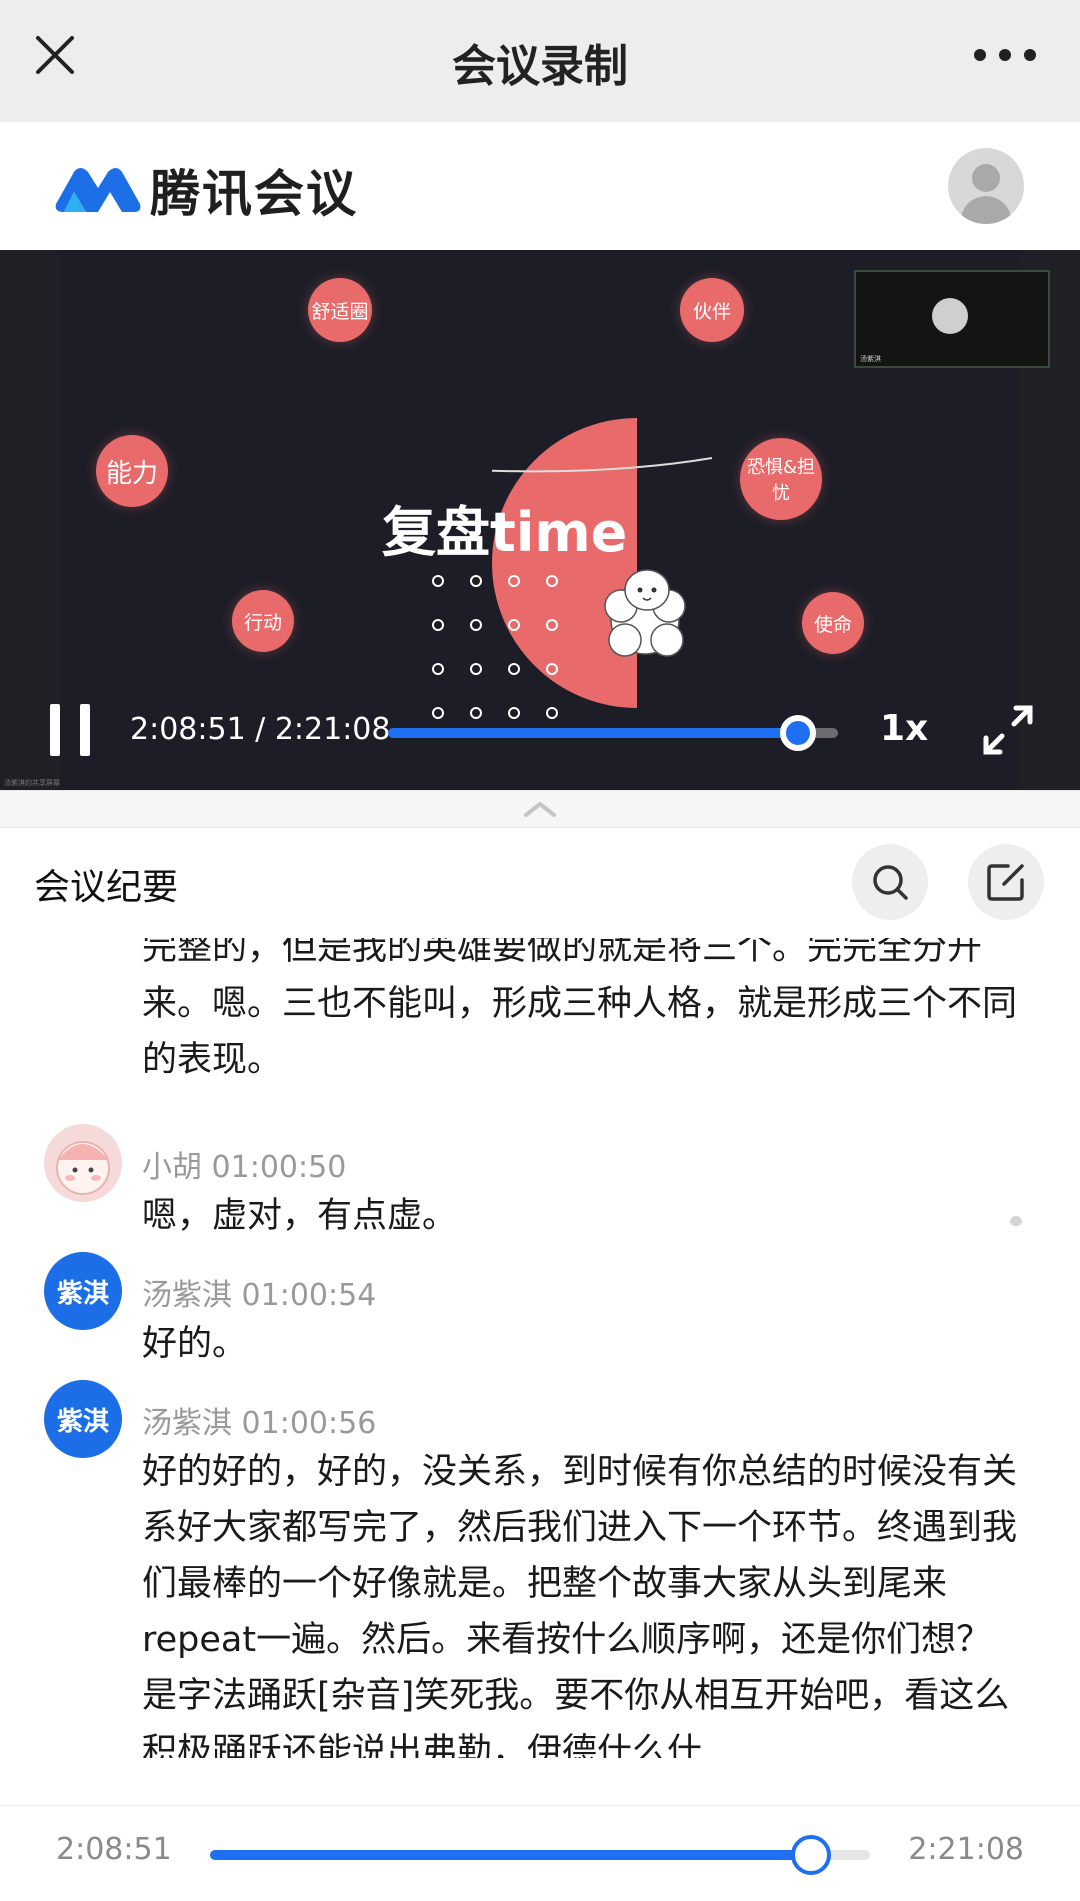  I want to click on collapse-handle, so click(540, 809).